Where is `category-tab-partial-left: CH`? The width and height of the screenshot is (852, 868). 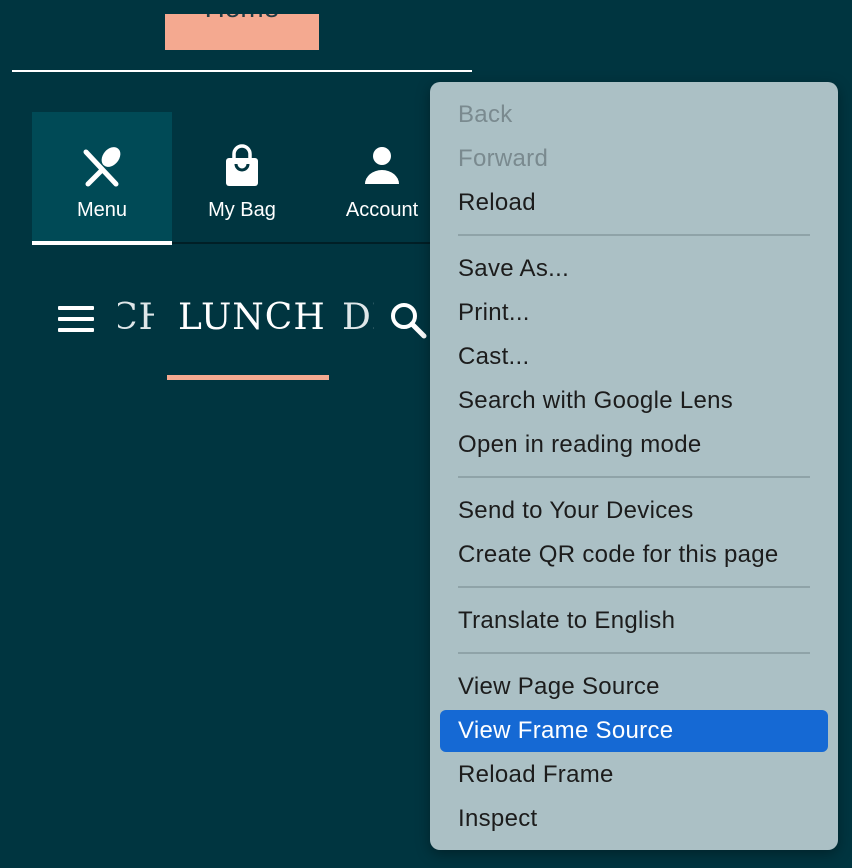
category-tab-partial-left: CH is located at coordinates (136, 317).